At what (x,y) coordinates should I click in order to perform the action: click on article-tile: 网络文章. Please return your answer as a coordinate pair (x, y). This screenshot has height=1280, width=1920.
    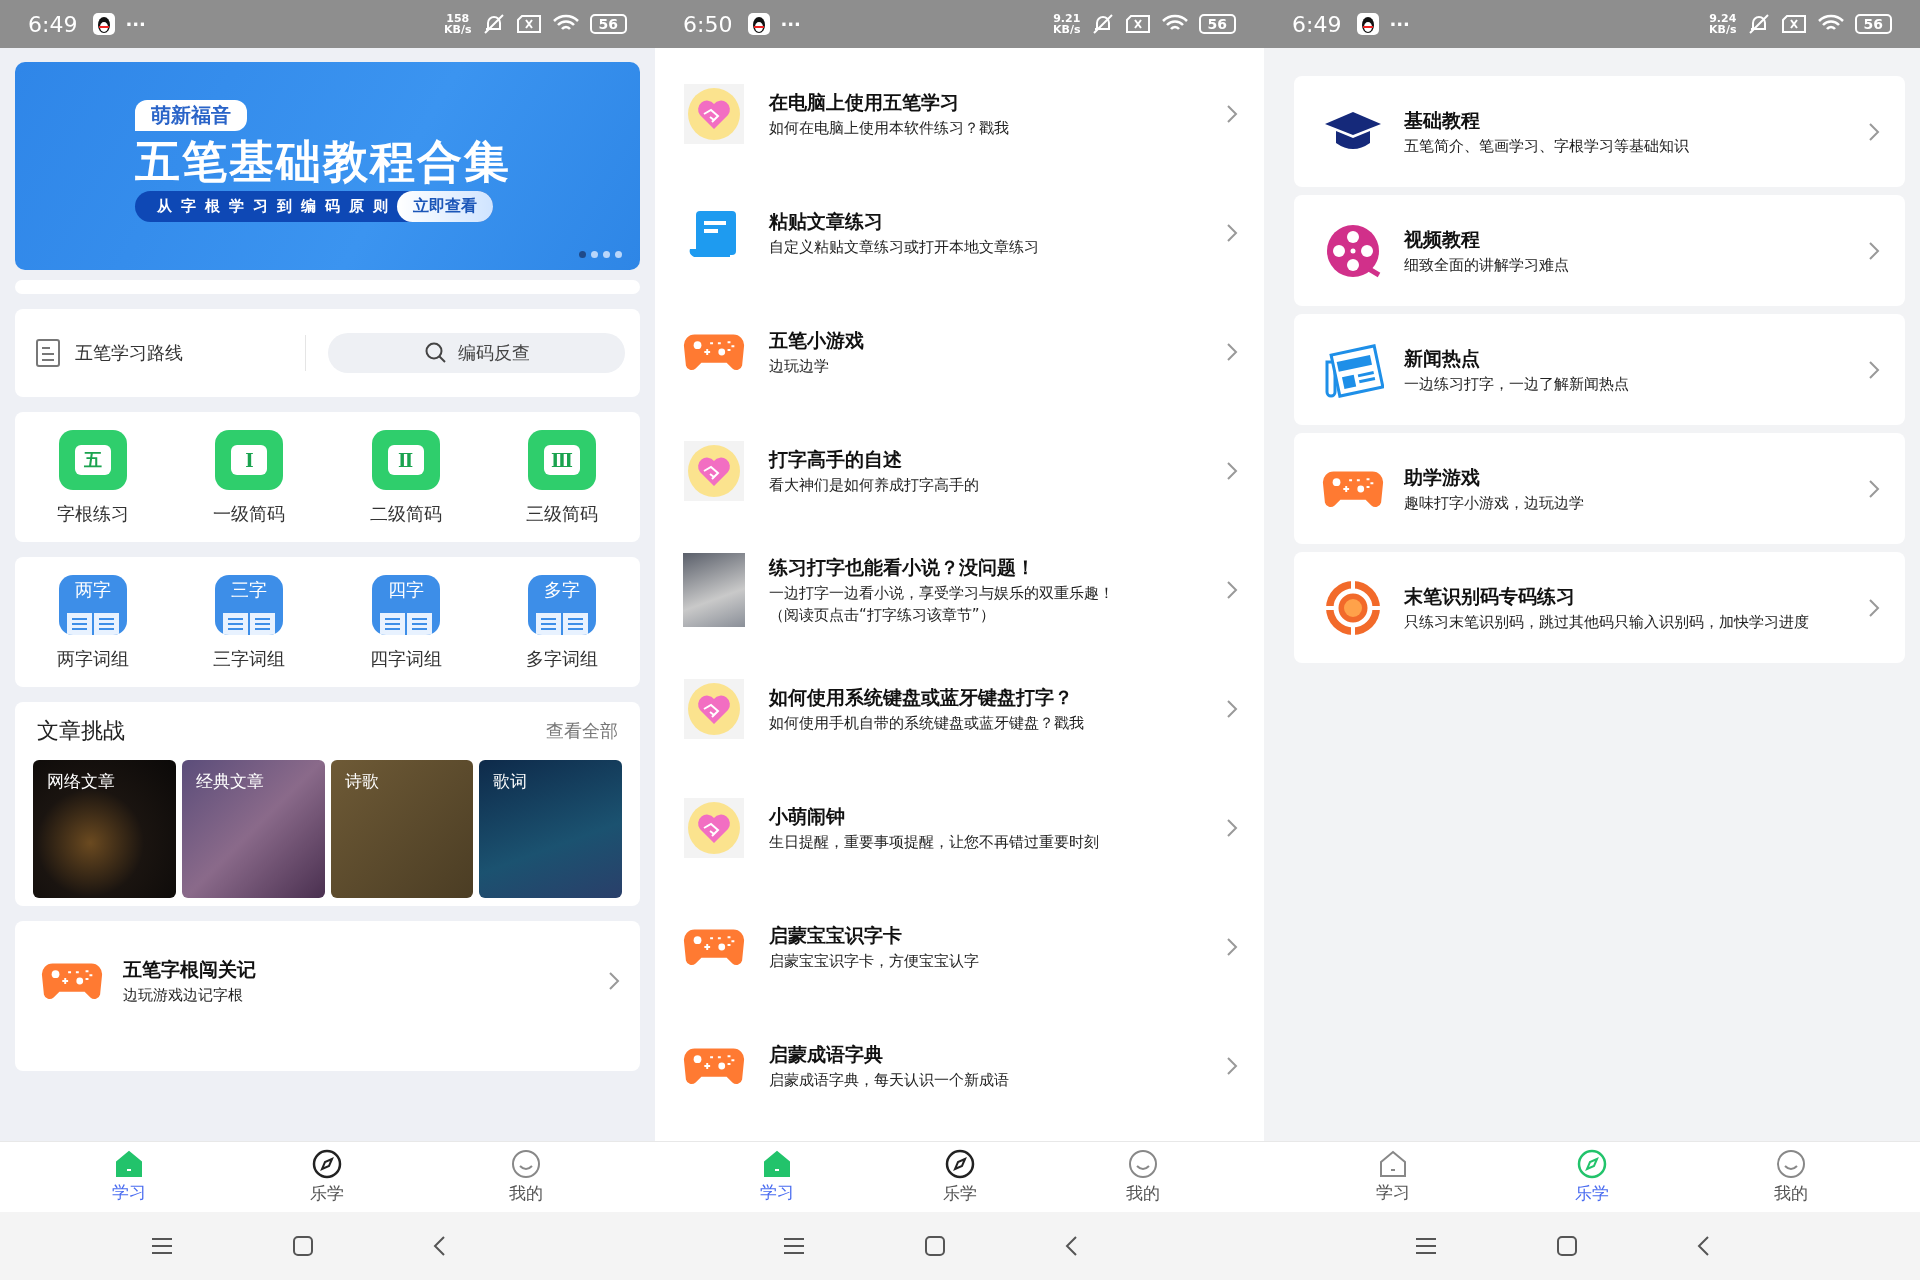
    Looking at the image, I should click on (104, 829).